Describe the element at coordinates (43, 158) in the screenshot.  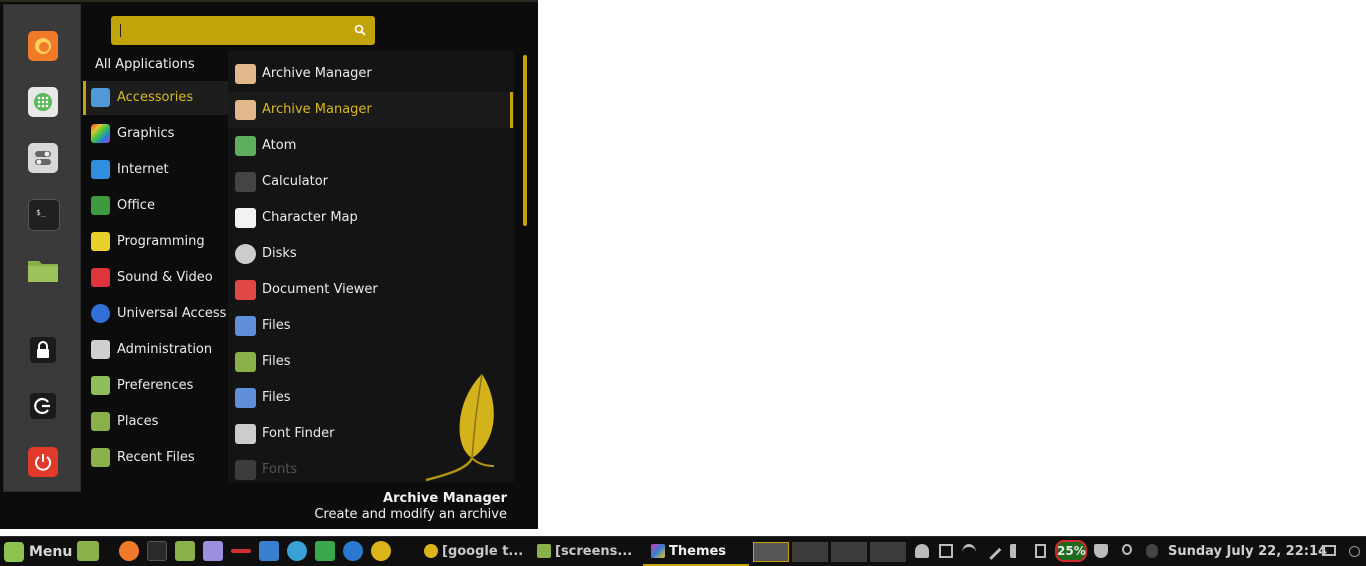
I see `system-settings-favorite-button` at that location.